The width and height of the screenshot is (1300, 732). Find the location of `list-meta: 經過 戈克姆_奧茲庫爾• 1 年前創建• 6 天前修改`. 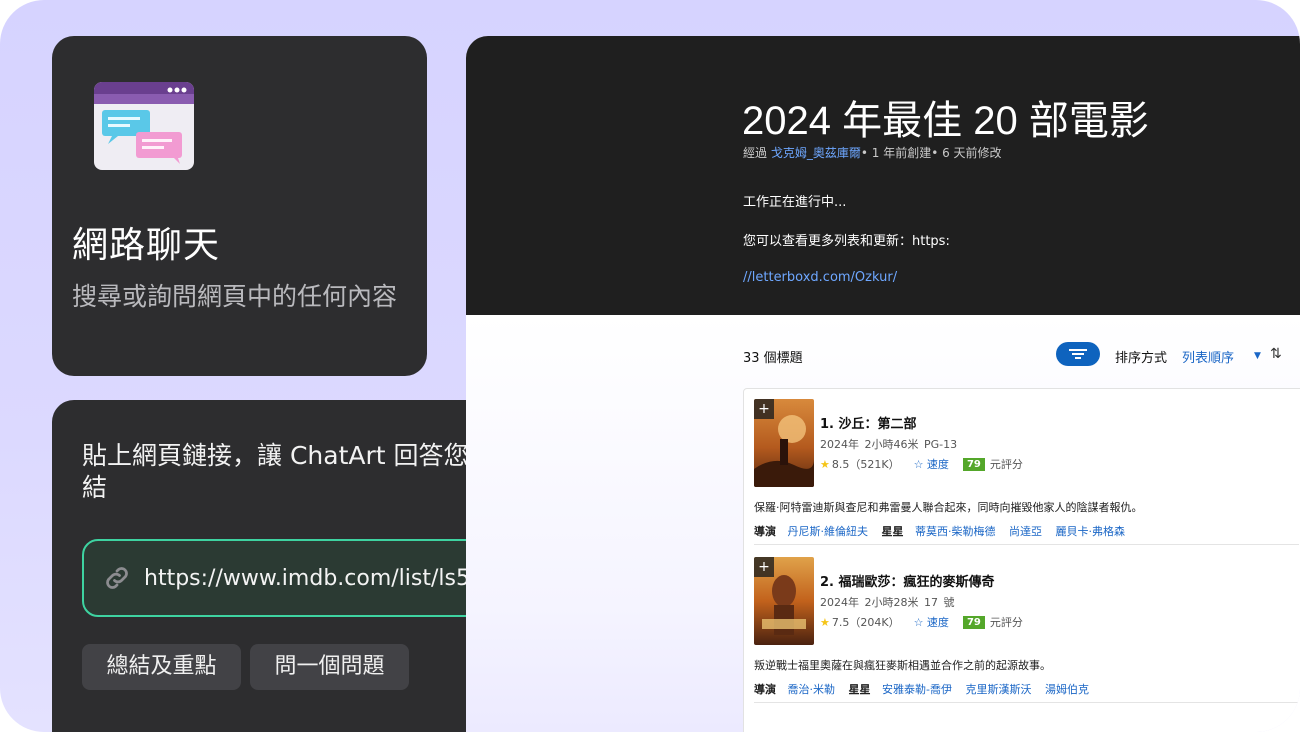

list-meta: 經過 戈克姆_奧茲庫爾• 1 年前創建• 6 天前修改 is located at coordinates (872, 152).